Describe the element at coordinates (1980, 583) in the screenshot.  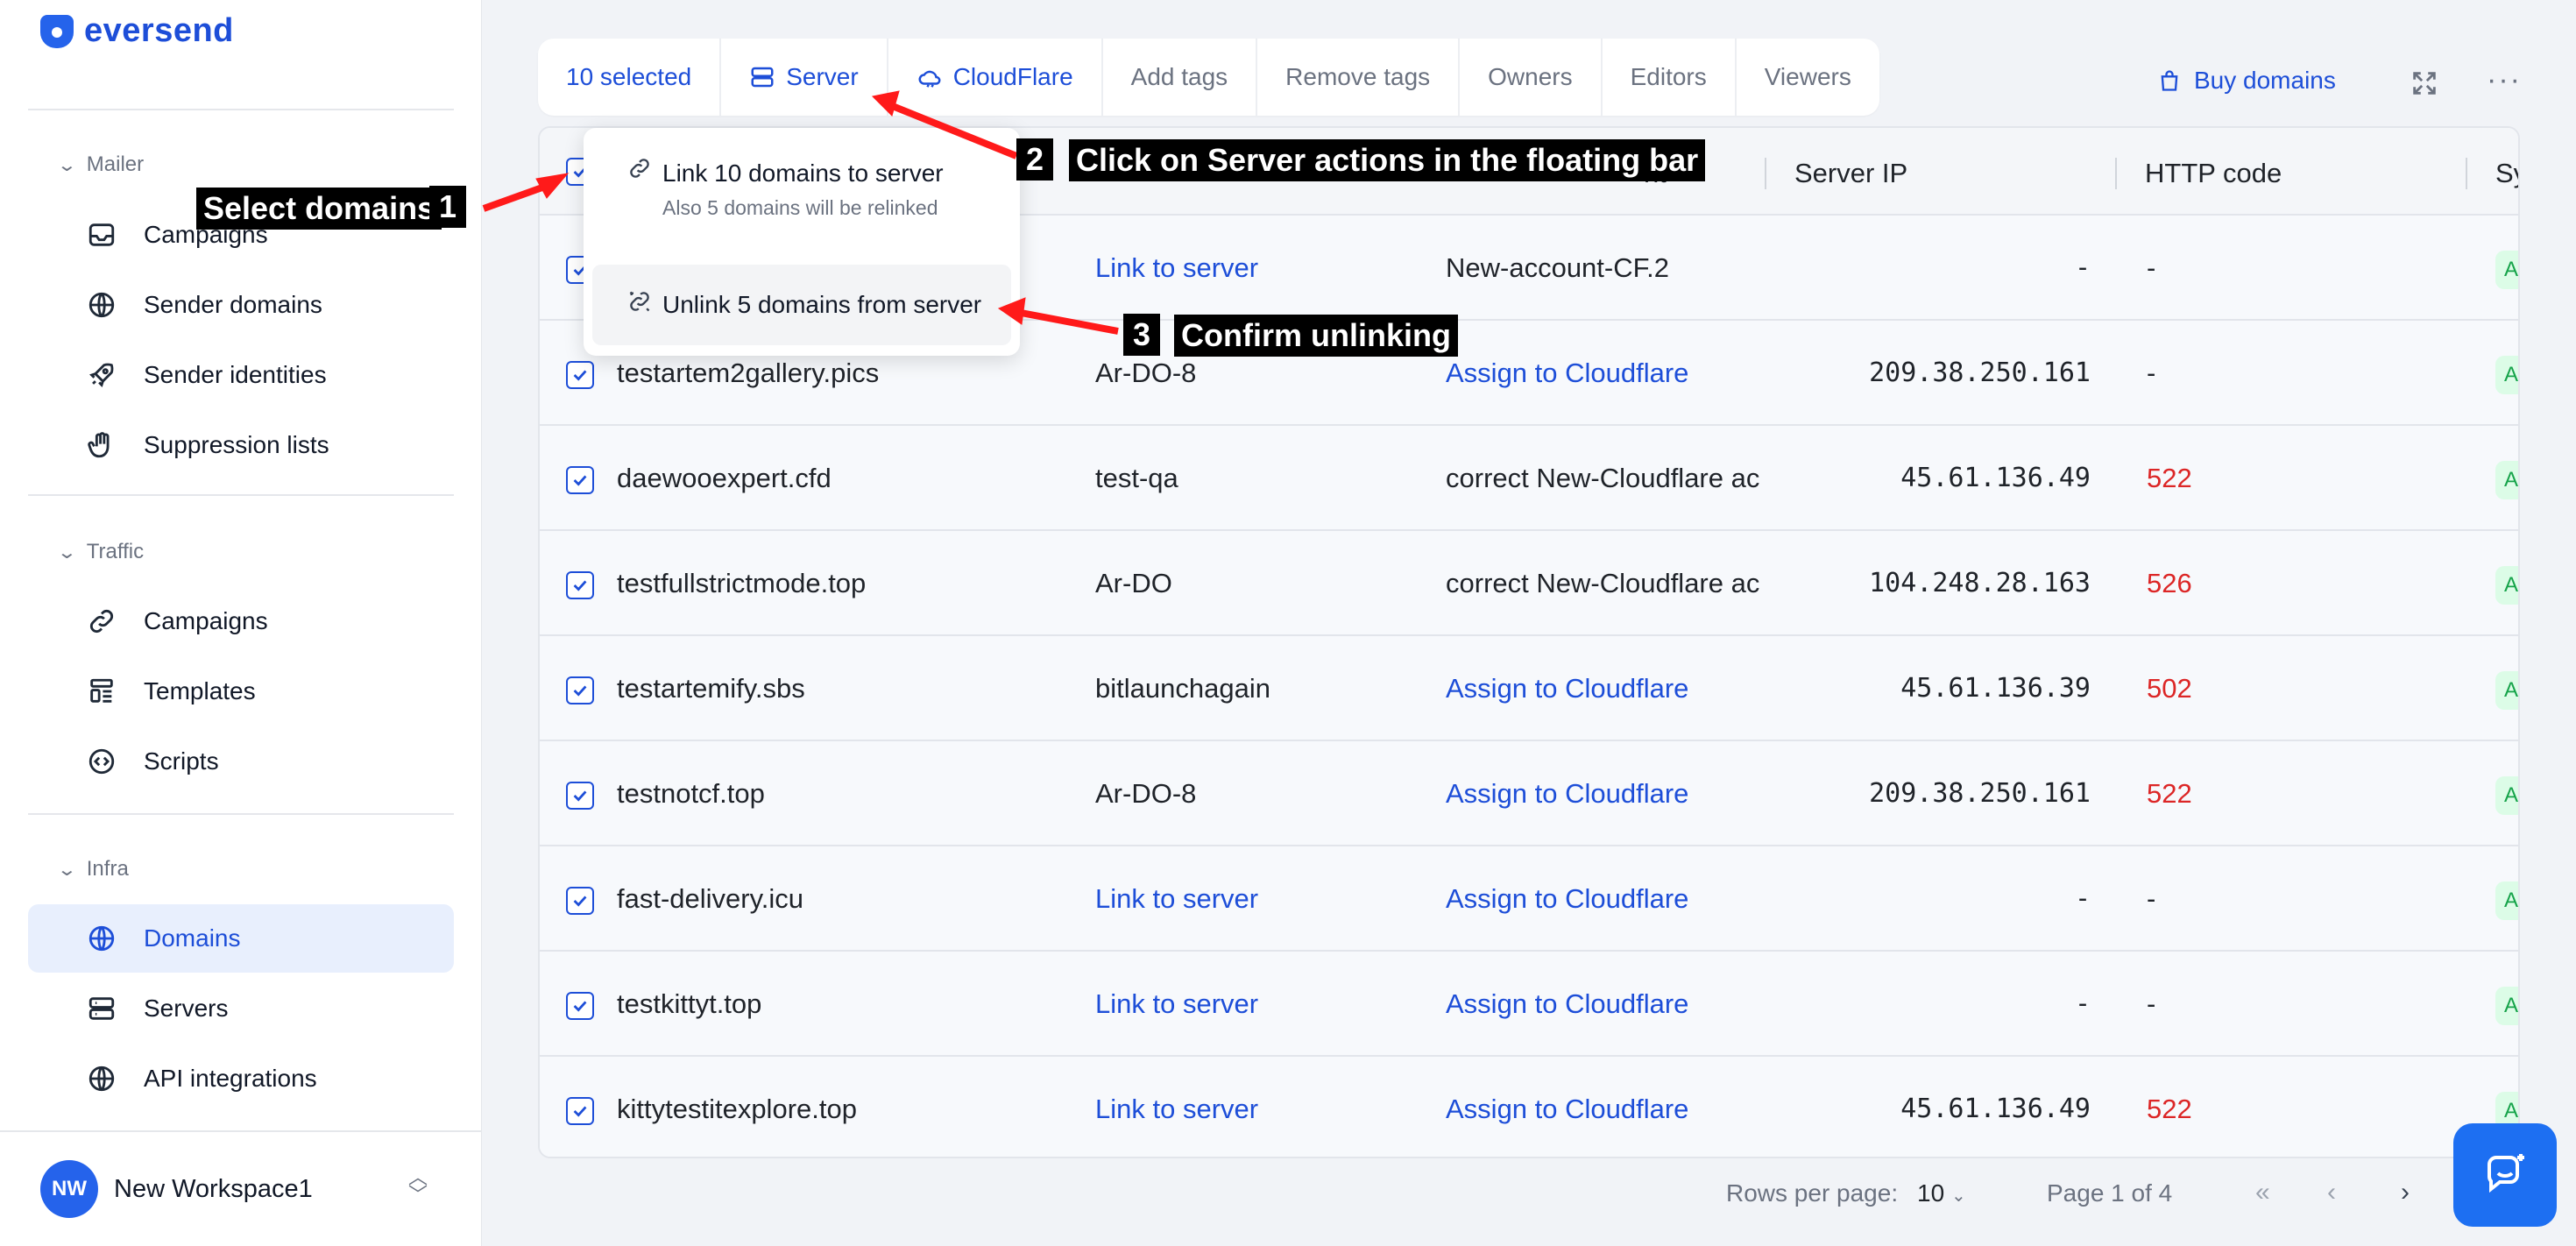
I see `server-ip-cell: 104.248.28.163` at that location.